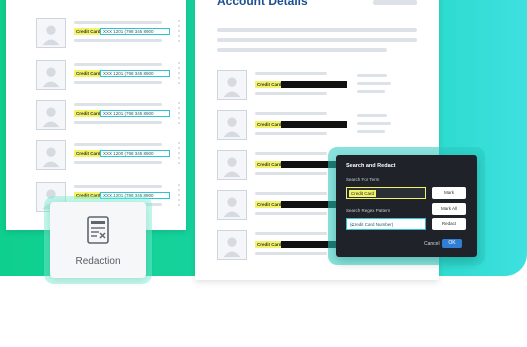  I want to click on list-item: Credit Card XXX 1200 (798 345 8900, so click(111, 155).